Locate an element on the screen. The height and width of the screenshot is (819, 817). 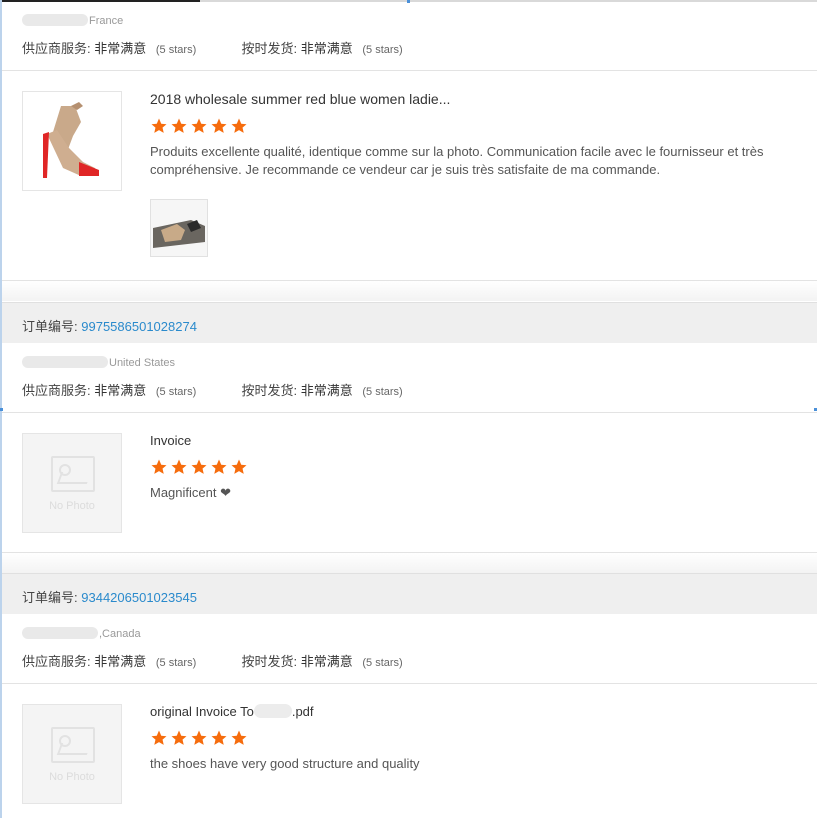
sandal-image is located at coordinates (71, 140).